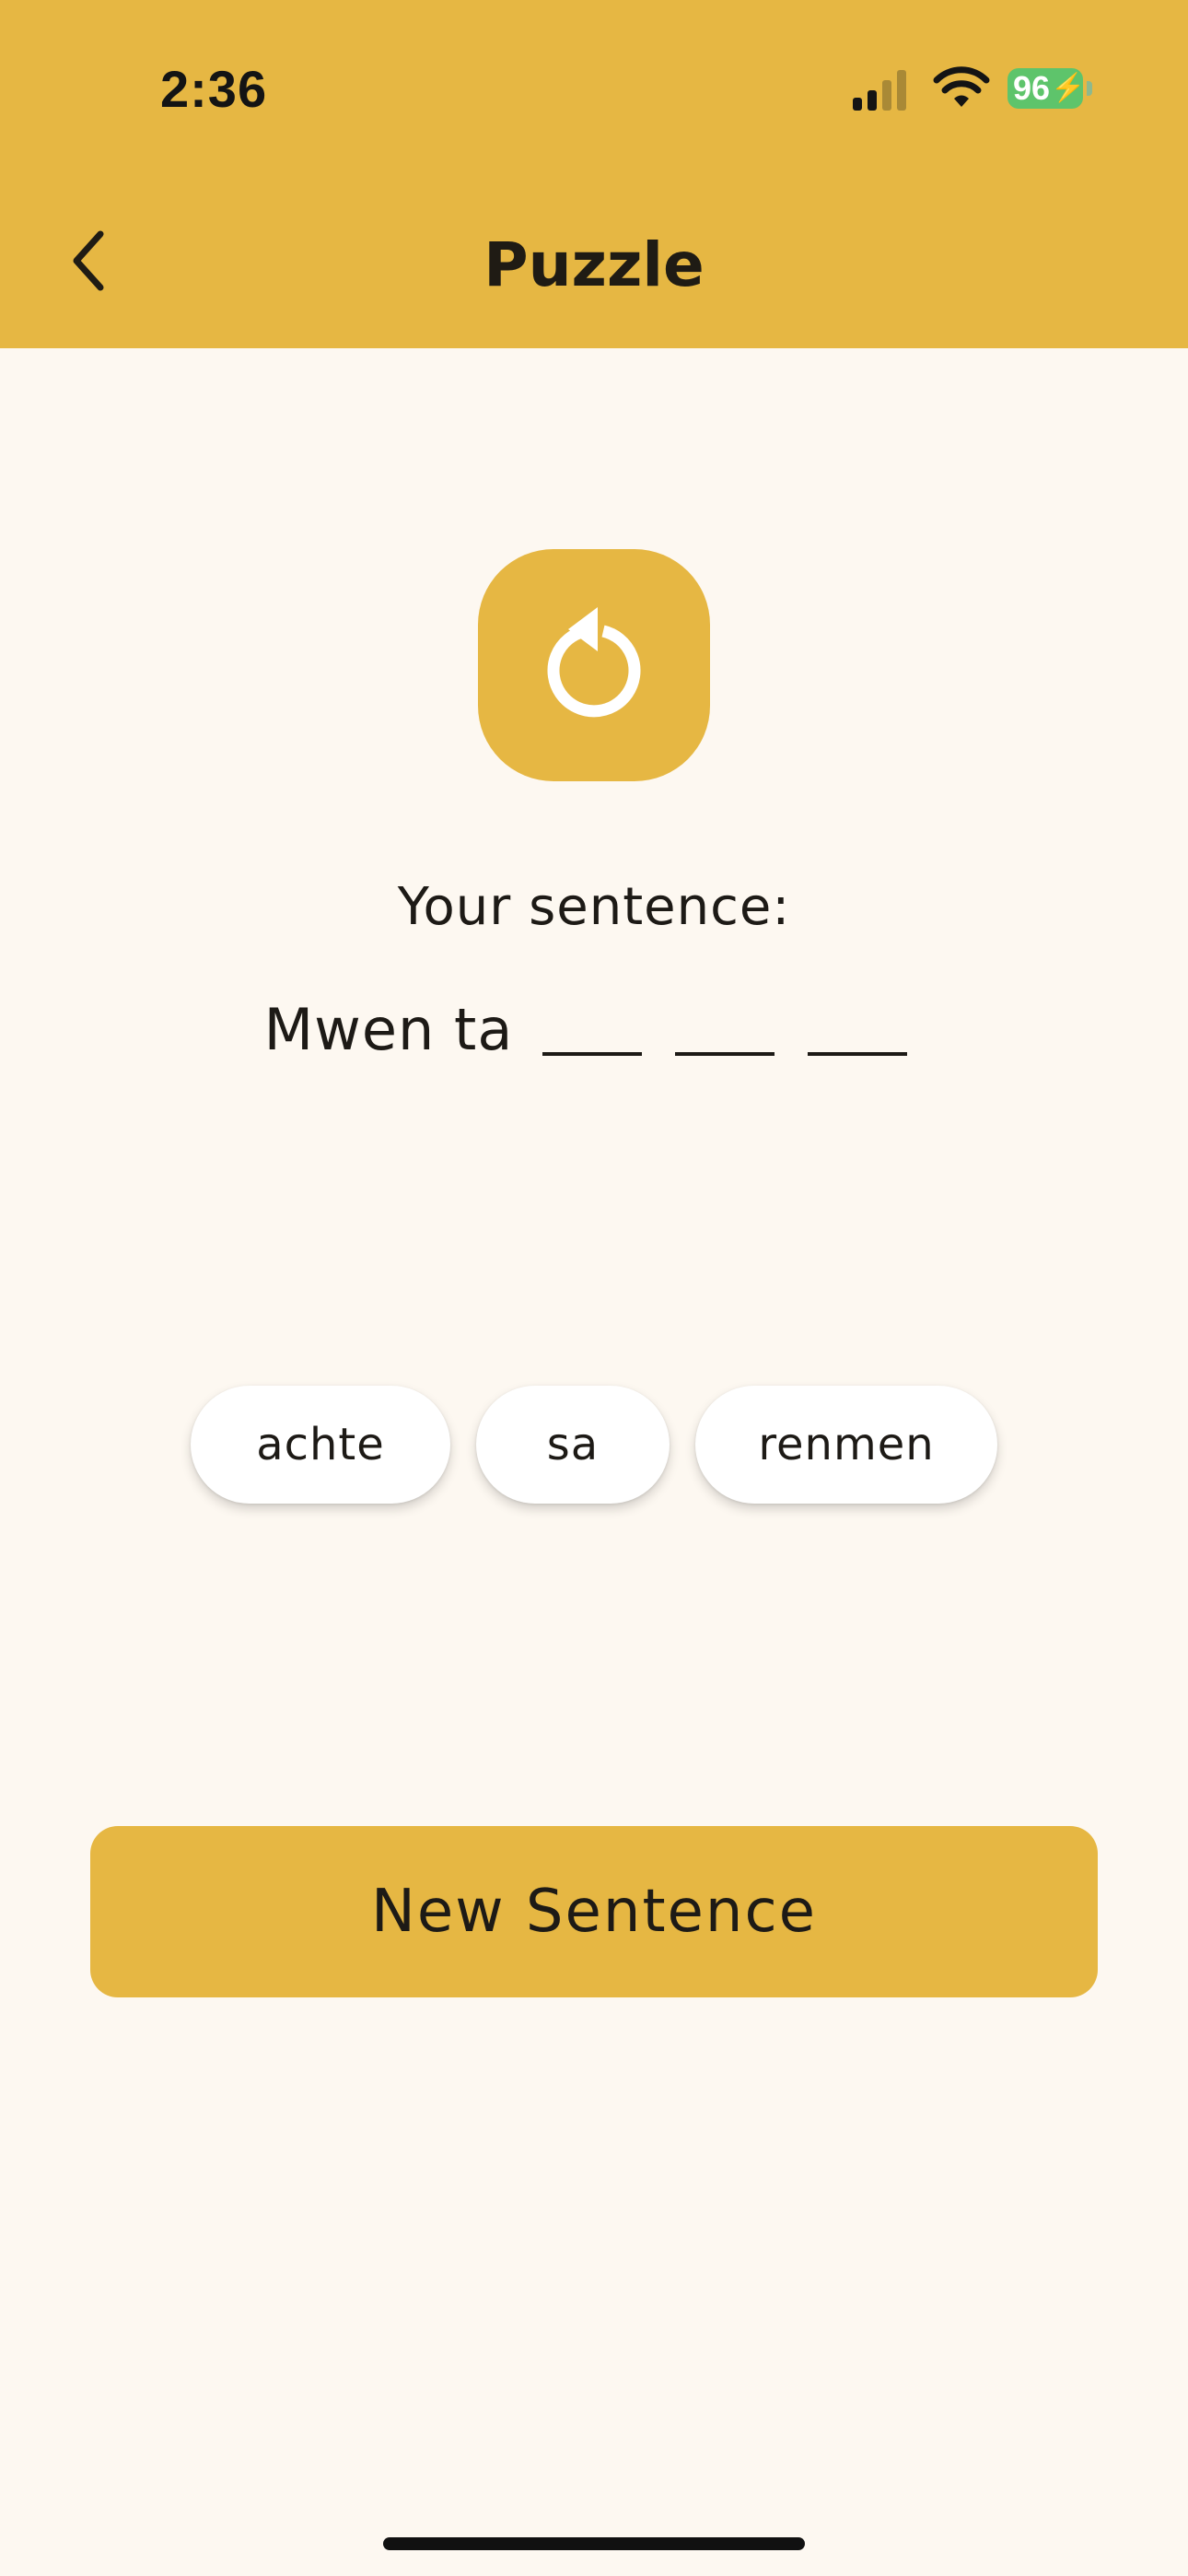  What do you see at coordinates (594, 2543) in the screenshot?
I see `home-indicator` at bounding box center [594, 2543].